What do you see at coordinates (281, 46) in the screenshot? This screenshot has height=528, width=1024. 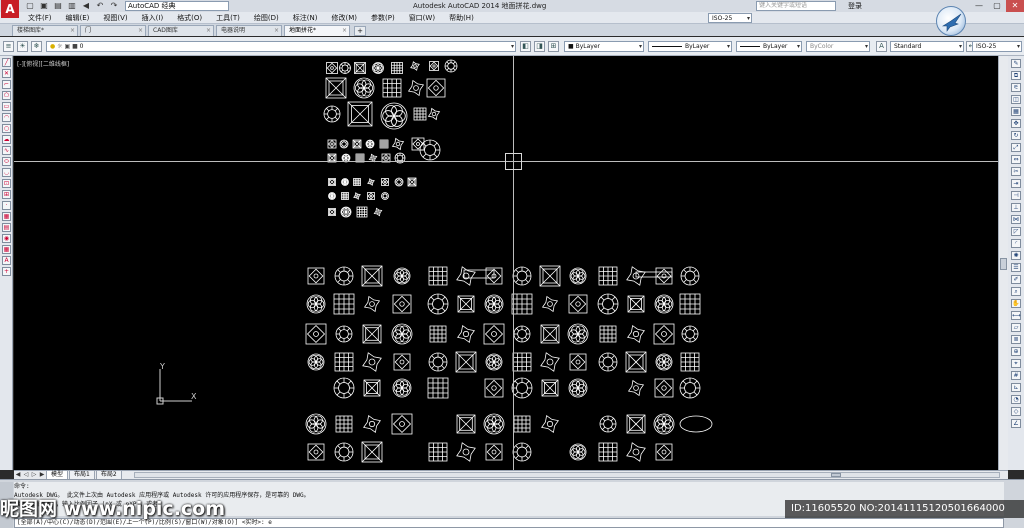 I see `layer-select: ● ☼ ▣ ■ 0 ▾` at bounding box center [281, 46].